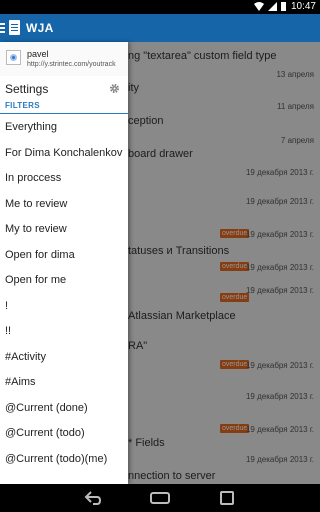 This screenshot has width=320, height=512. Describe the element at coordinates (64, 383) in the screenshot. I see `filter-item-aims: #Aims` at that location.